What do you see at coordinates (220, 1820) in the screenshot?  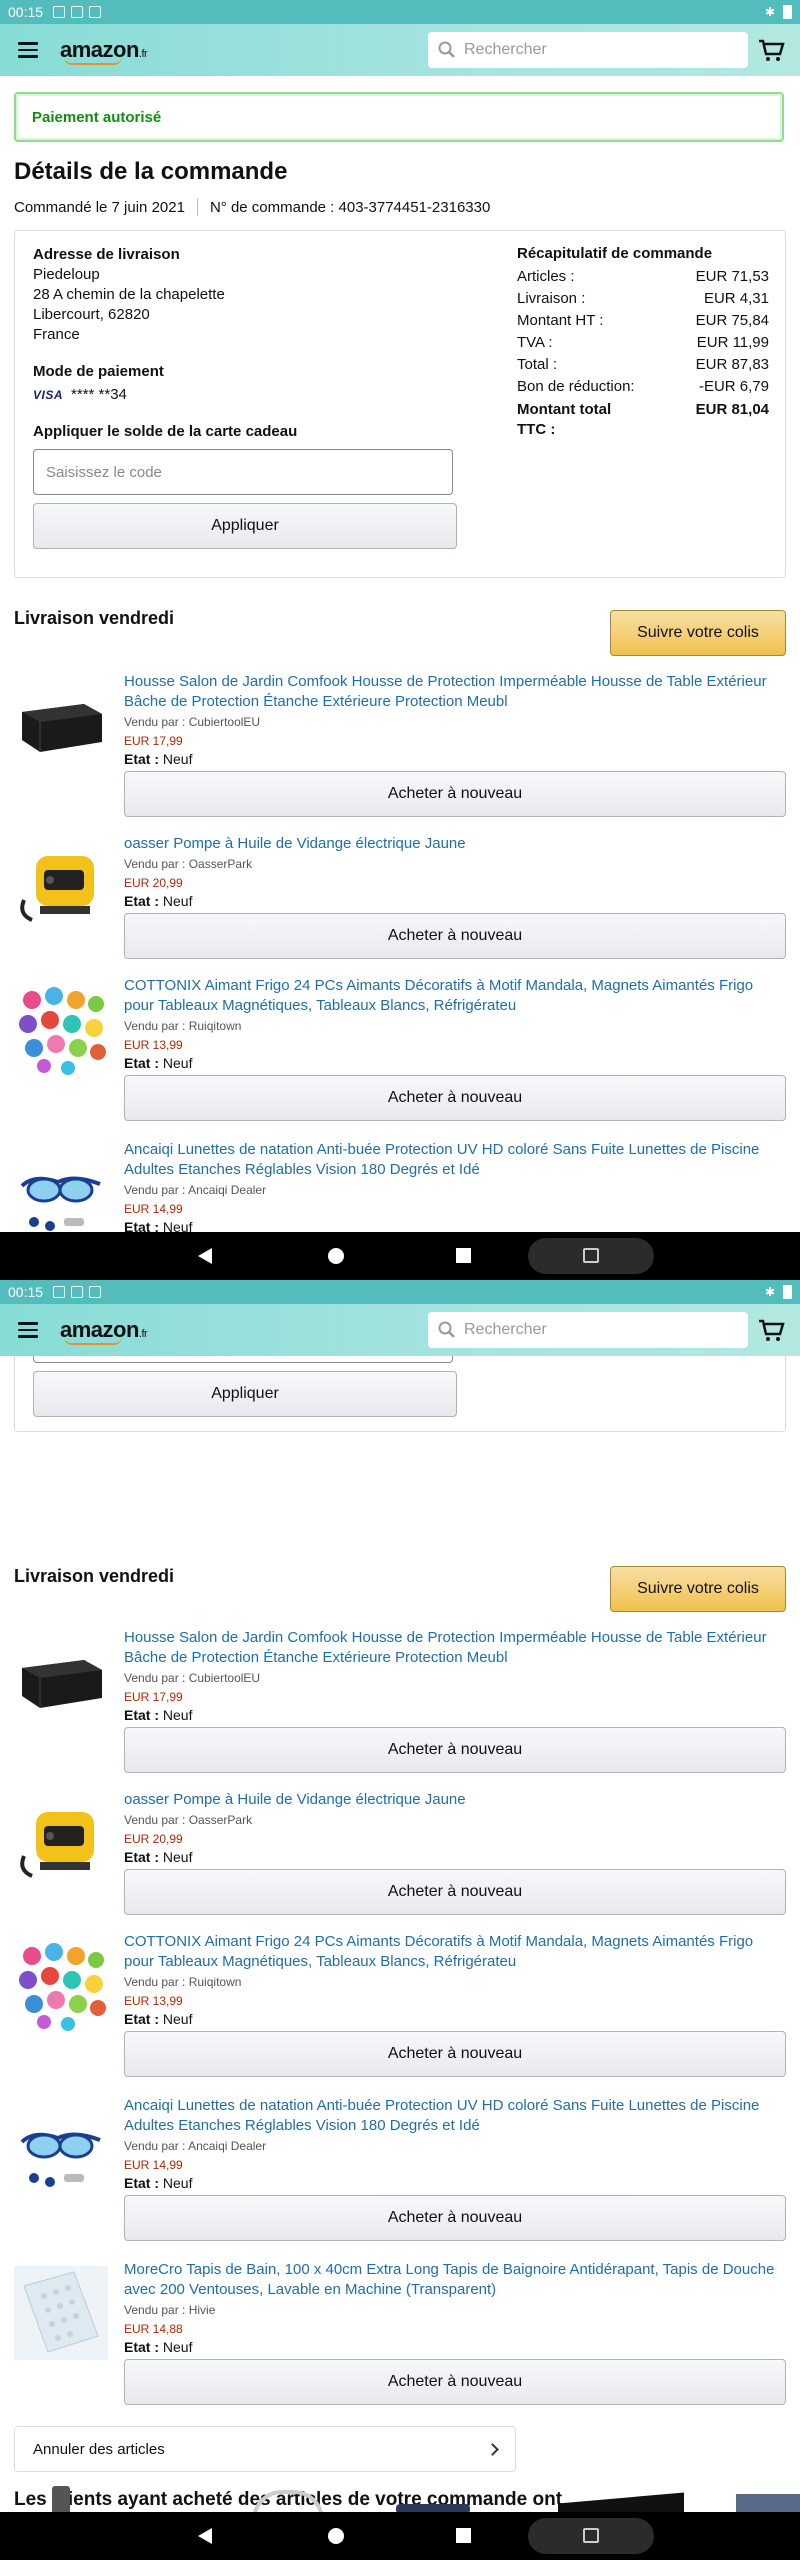 I see `item-seller: OasserPark` at bounding box center [220, 1820].